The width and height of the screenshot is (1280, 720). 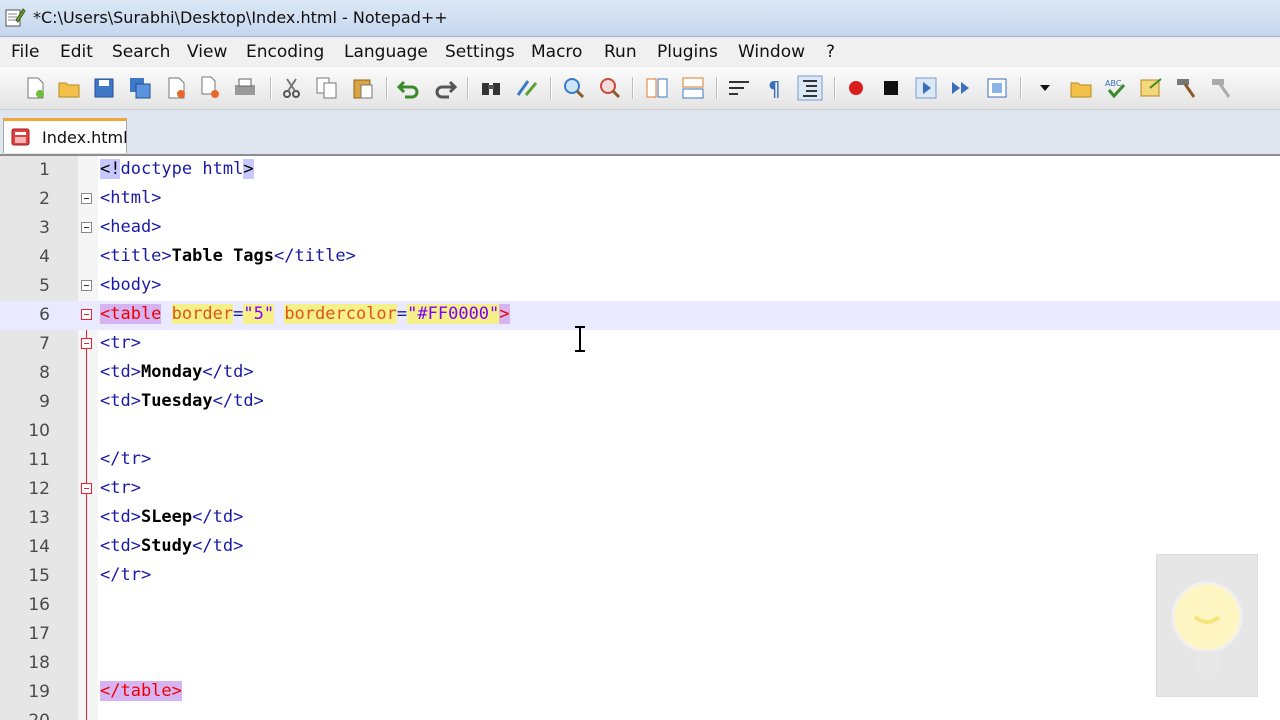 What do you see at coordinates (39, 518) in the screenshot?
I see `line-number: 13` at bounding box center [39, 518].